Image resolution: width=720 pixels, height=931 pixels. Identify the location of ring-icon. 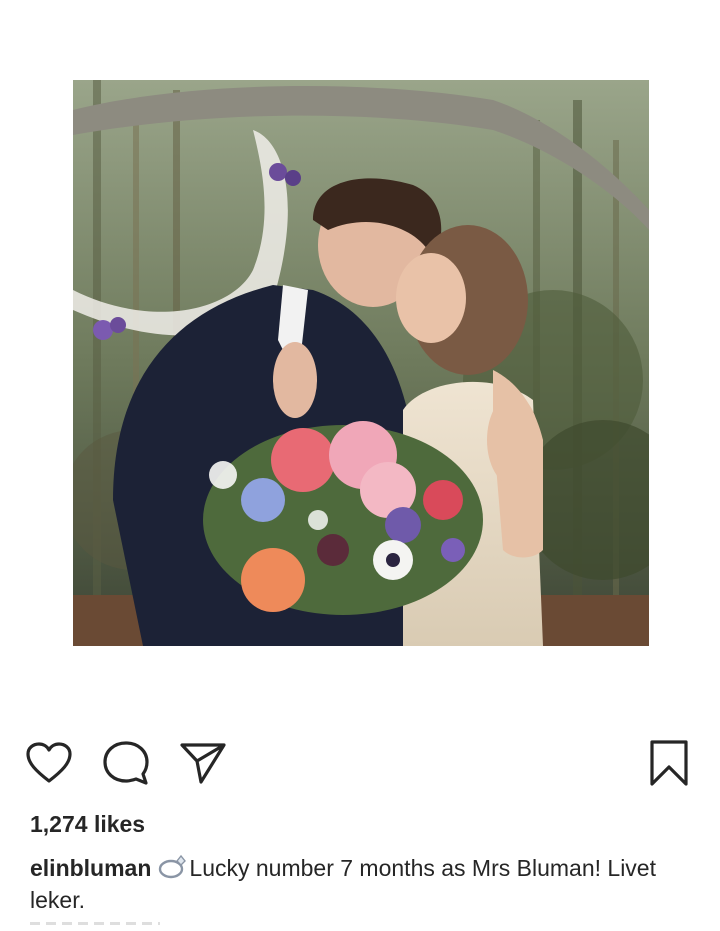
(172, 869).